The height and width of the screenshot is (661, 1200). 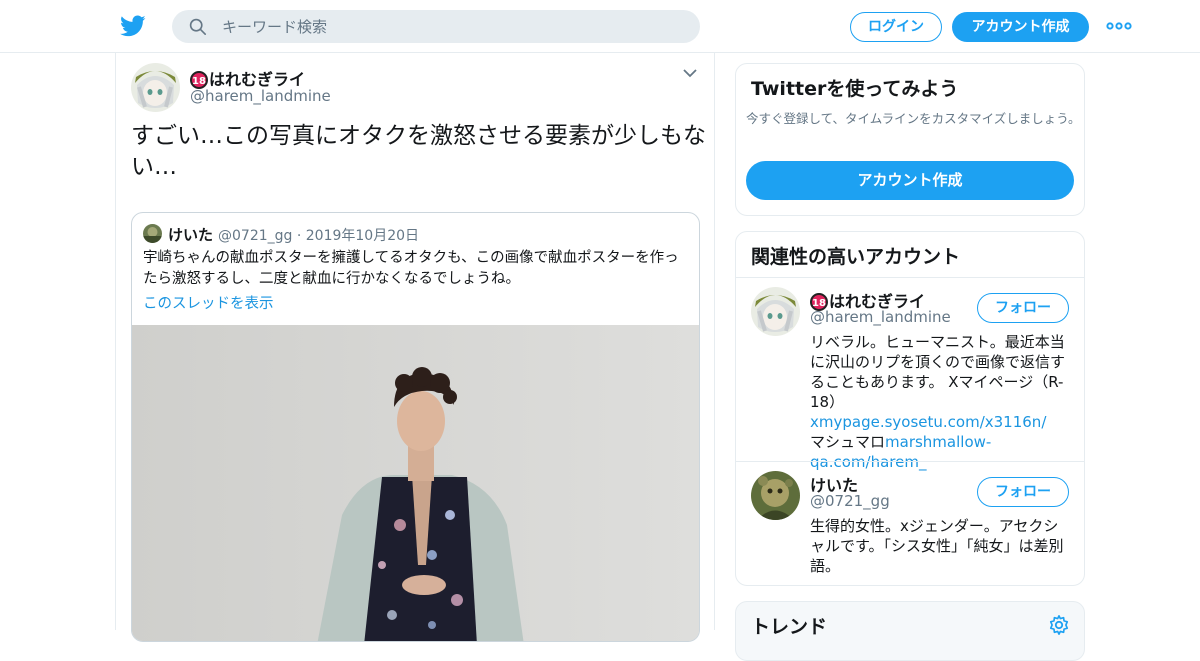 I want to click on signup-card-title: Twitterを使ってみよう, so click(x=855, y=89).